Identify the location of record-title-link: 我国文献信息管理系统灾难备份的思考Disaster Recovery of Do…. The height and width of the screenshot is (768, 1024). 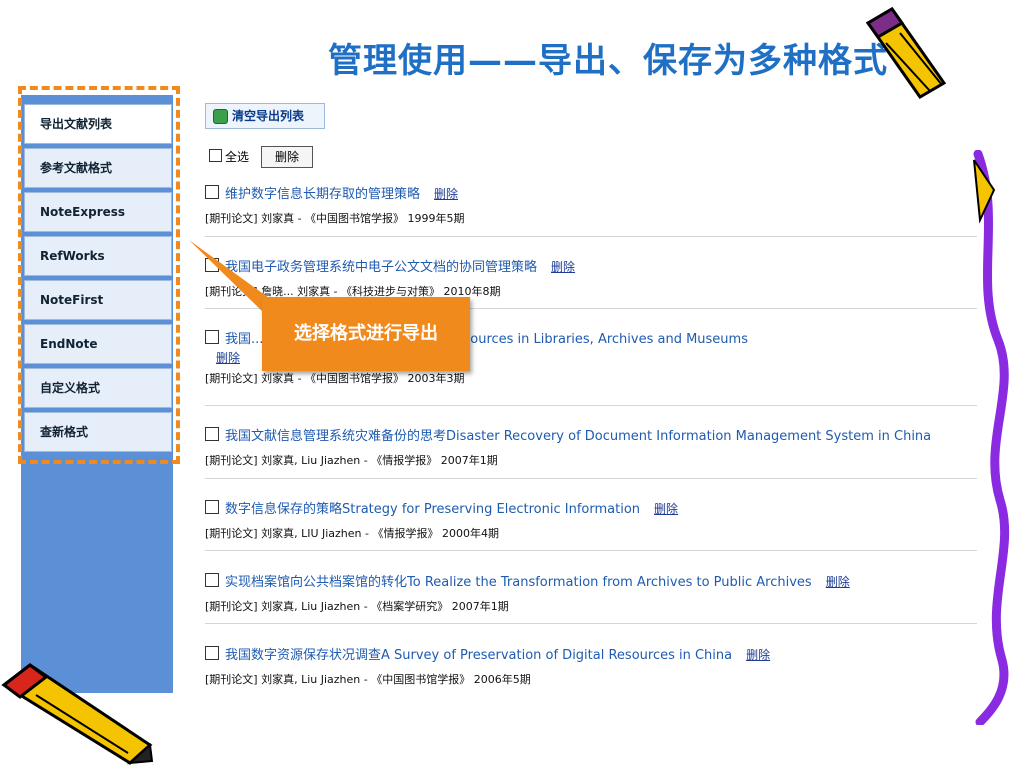
(578, 436).